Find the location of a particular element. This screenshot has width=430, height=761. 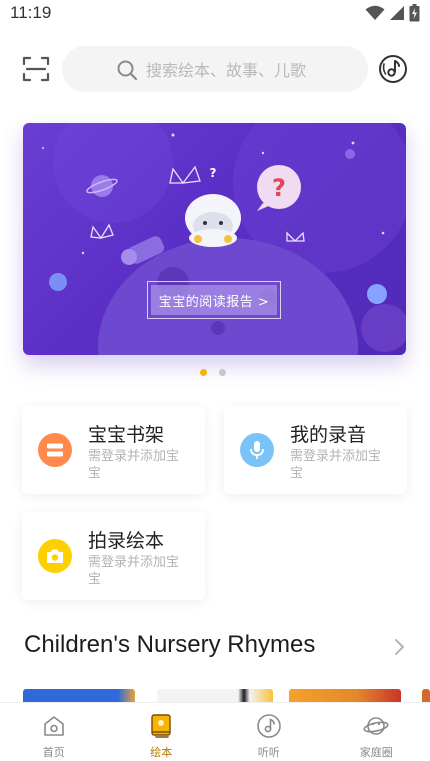

status-bar: 11:19 is located at coordinates (215, 14).